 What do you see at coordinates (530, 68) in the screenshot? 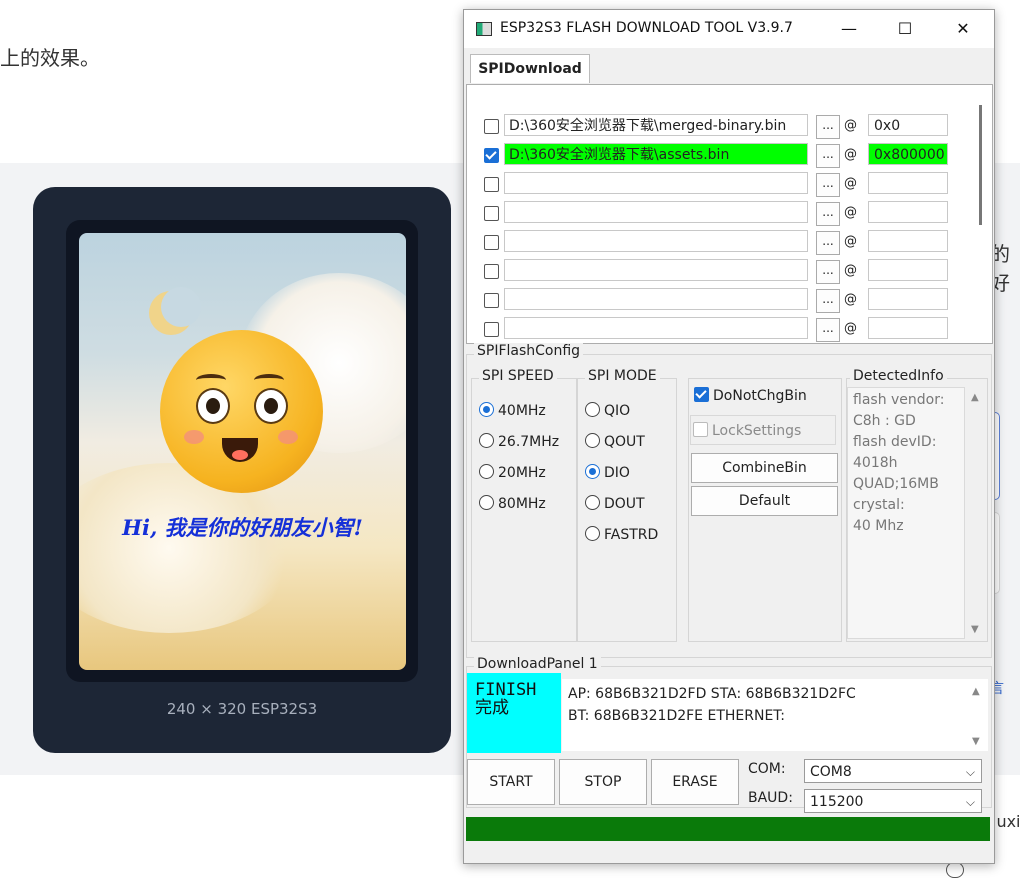
I see `tab-spidownload: SPIDownload` at bounding box center [530, 68].